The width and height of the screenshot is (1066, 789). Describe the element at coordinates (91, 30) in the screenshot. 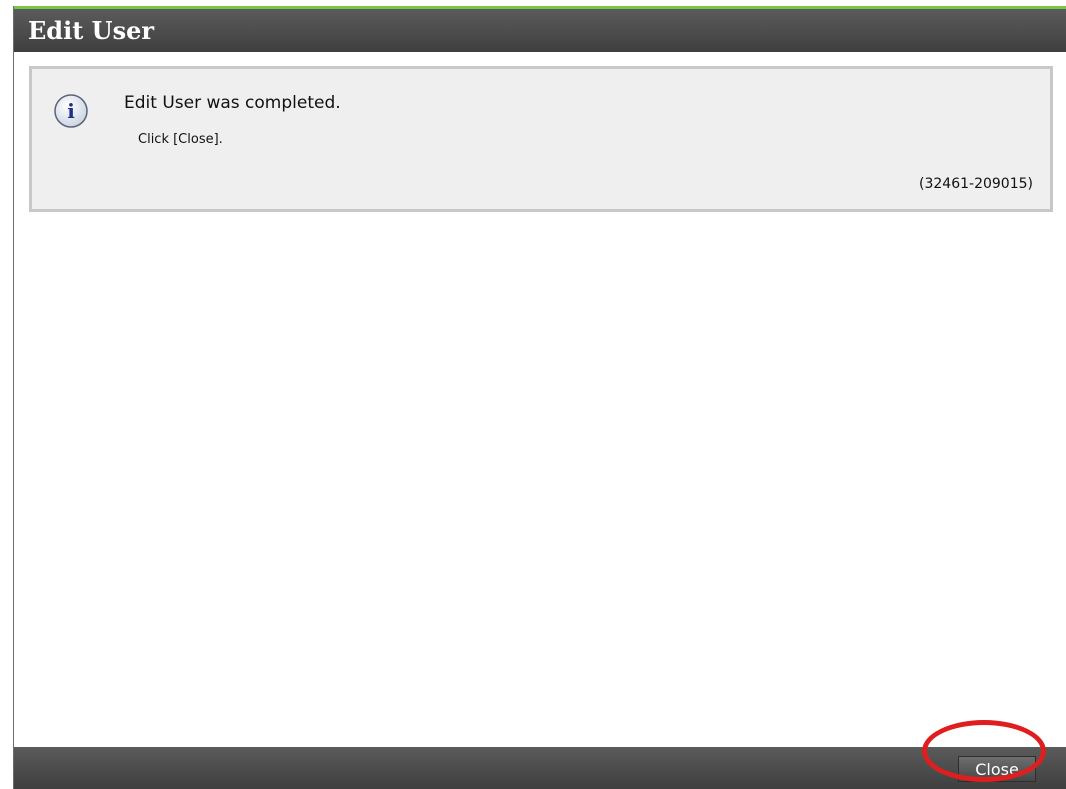

I see `dialog-title: Edit User` at that location.